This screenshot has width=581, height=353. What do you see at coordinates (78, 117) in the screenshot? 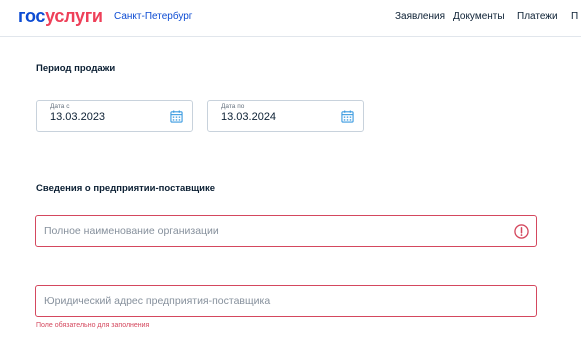
I see `date-from-value: 13.03.2023` at bounding box center [78, 117].